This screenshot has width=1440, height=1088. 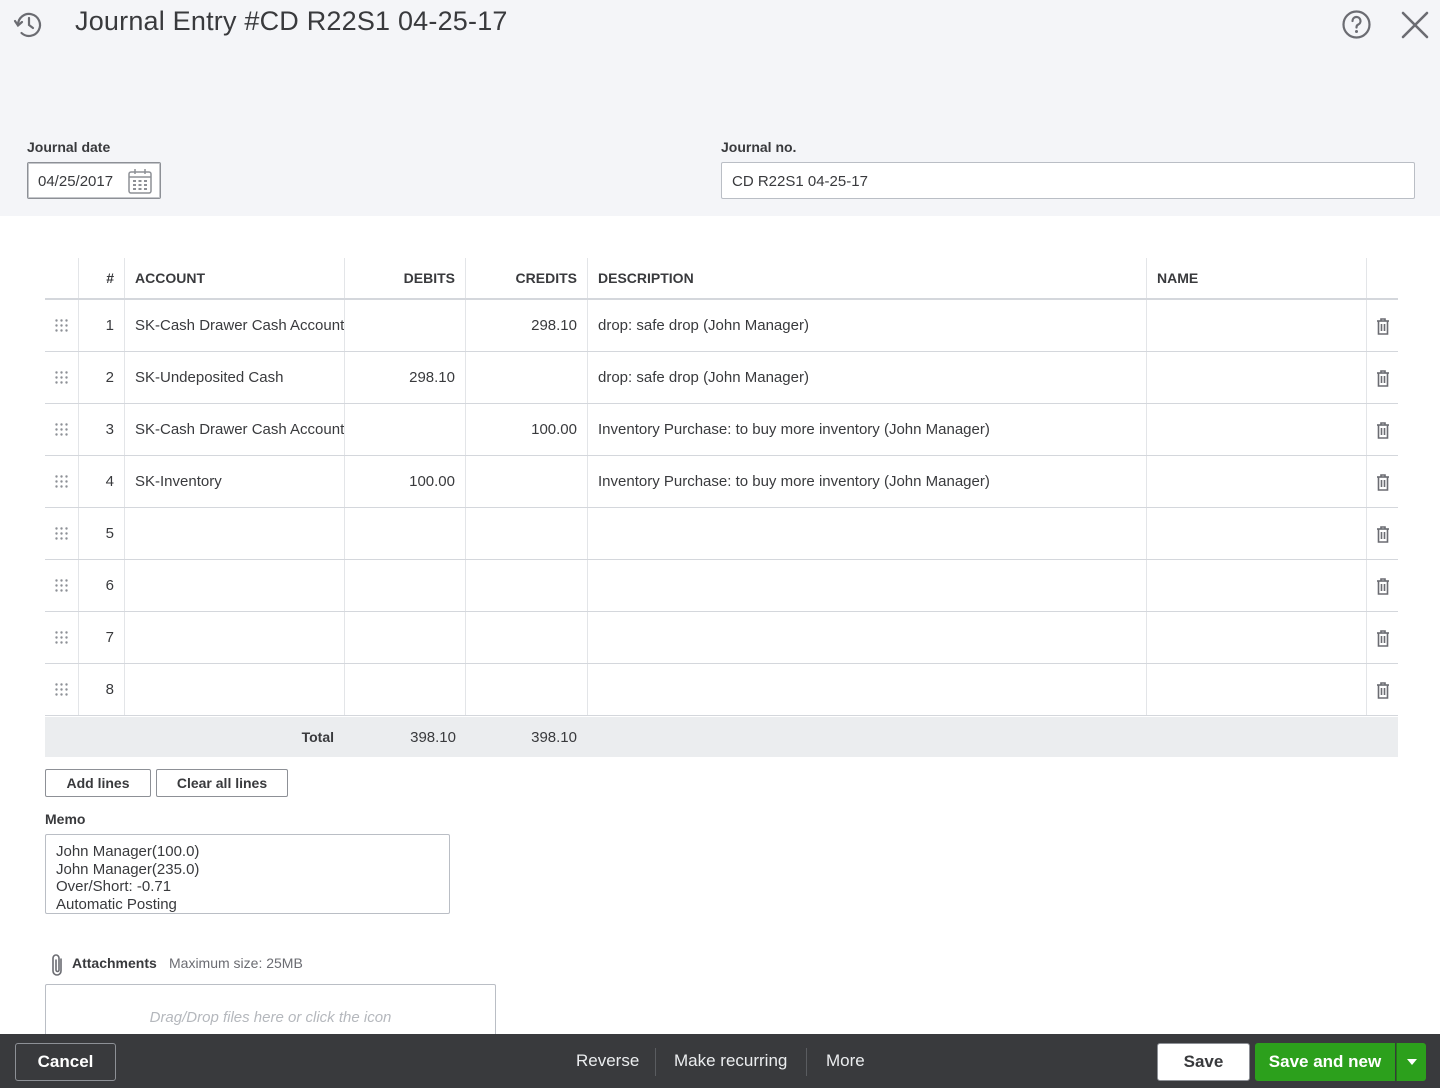 What do you see at coordinates (1325, 1062) in the screenshot?
I see `save-and-new-button: Save and new` at bounding box center [1325, 1062].